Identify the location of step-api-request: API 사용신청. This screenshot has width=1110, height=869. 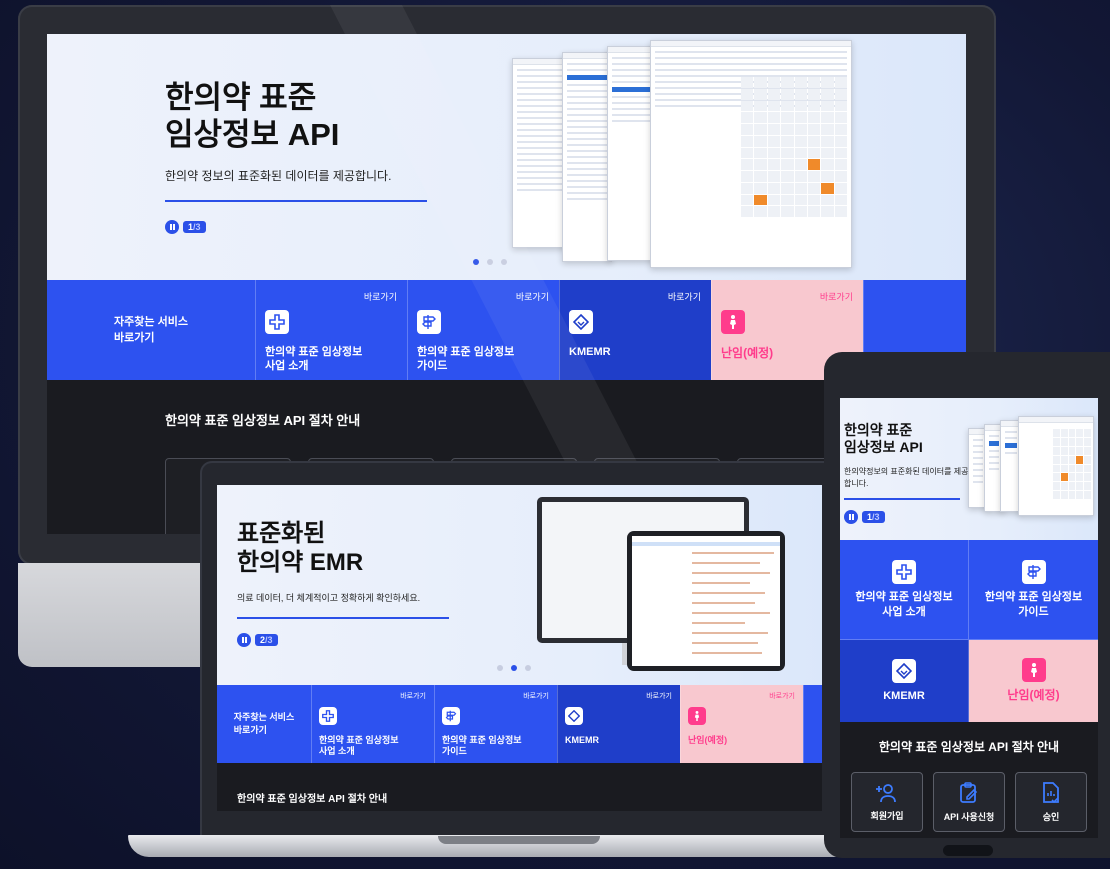
(969, 802).